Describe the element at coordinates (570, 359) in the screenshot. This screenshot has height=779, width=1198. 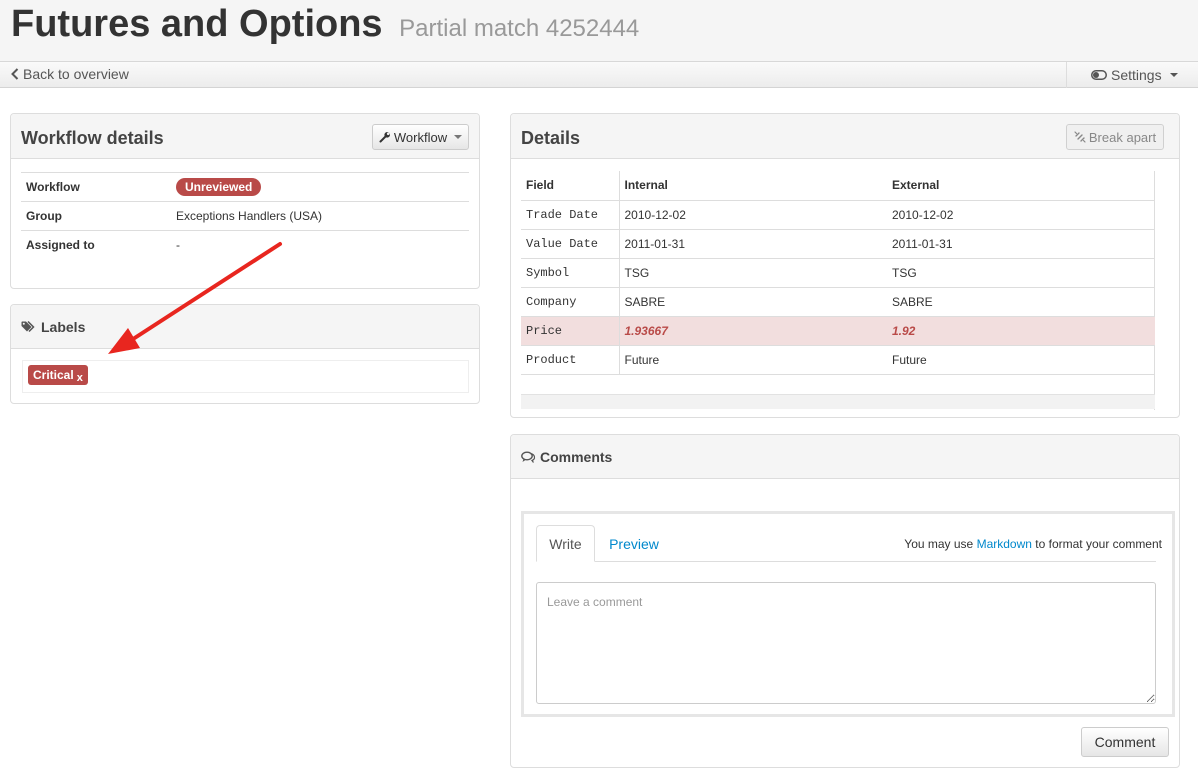
I see `field-name: Product` at that location.